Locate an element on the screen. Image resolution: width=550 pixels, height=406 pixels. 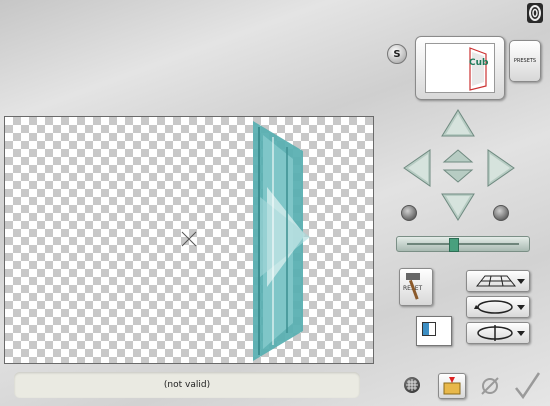
rotate-circle-icon is located at coordinates (499, 307).